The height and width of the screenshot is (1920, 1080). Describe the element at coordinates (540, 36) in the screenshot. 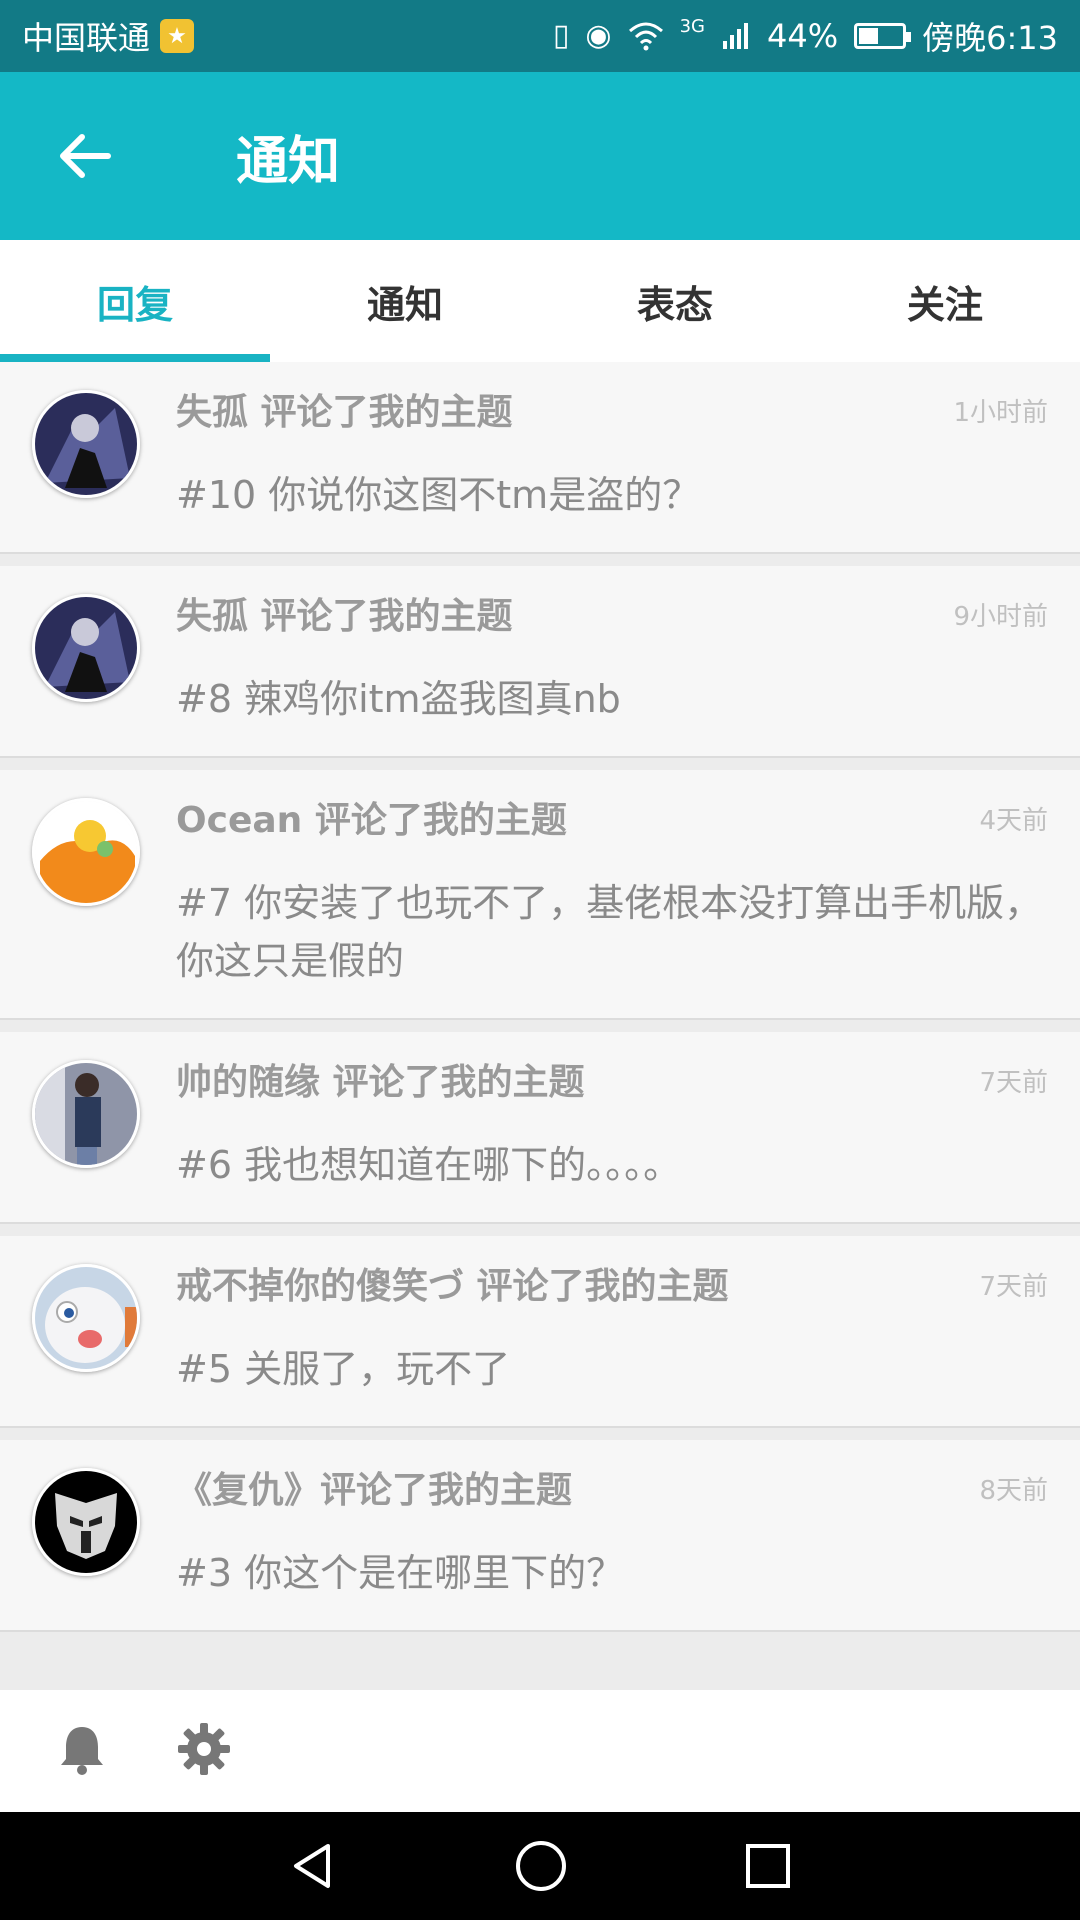

I see `status-bar: 中国联通 ★ ▯ ◉ 3G 44% 傍晚6:13` at that location.